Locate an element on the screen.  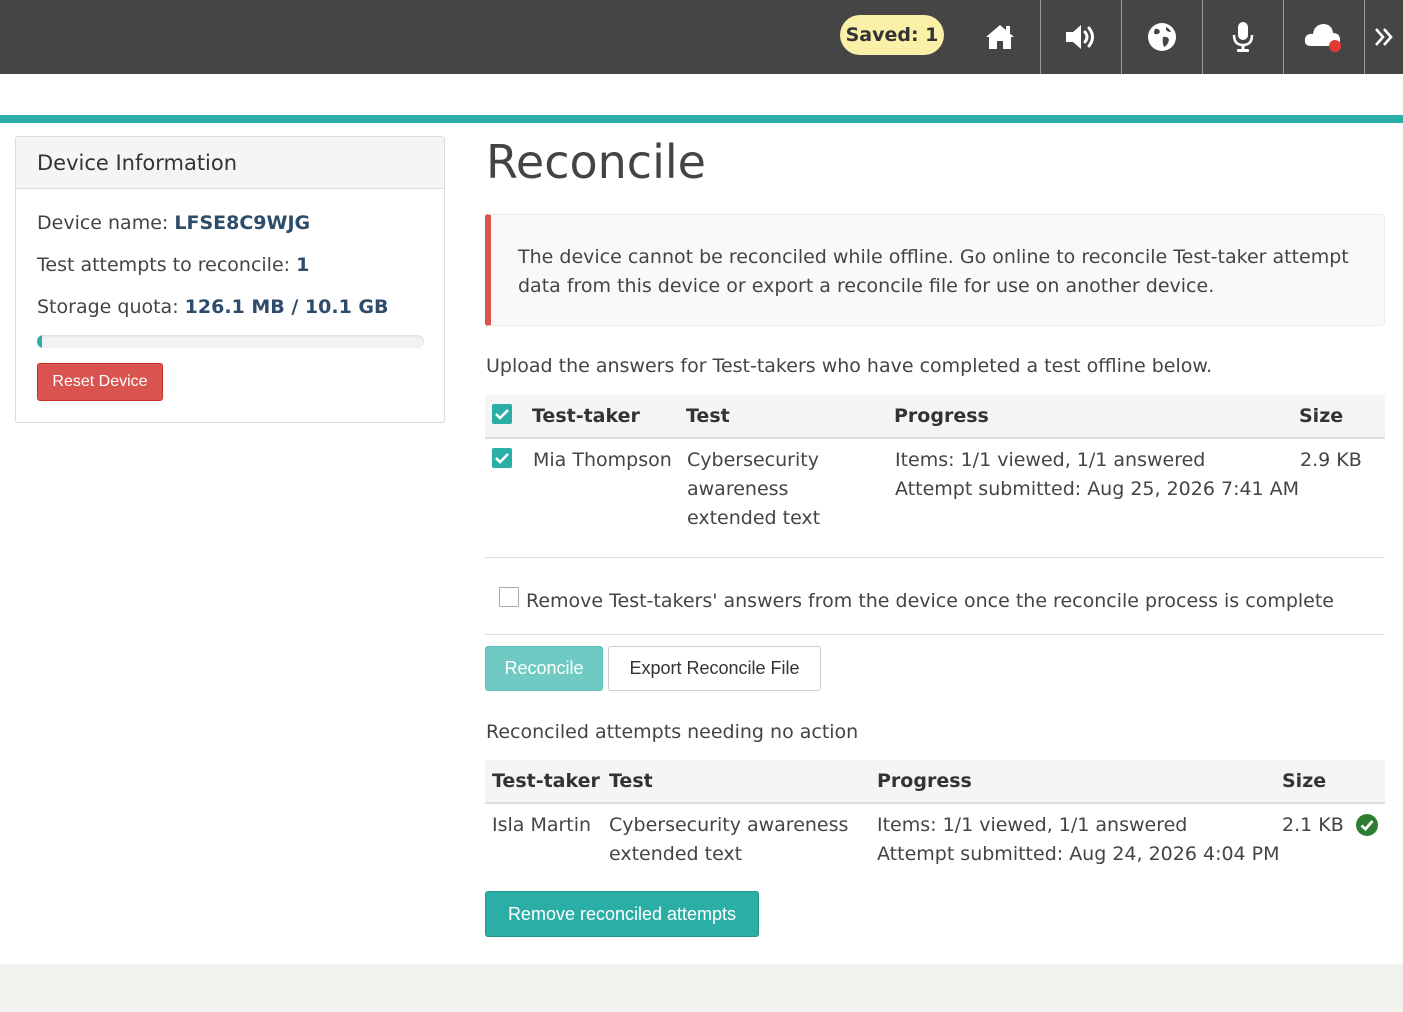
storage-progress-fill is located at coordinates (39, 341).